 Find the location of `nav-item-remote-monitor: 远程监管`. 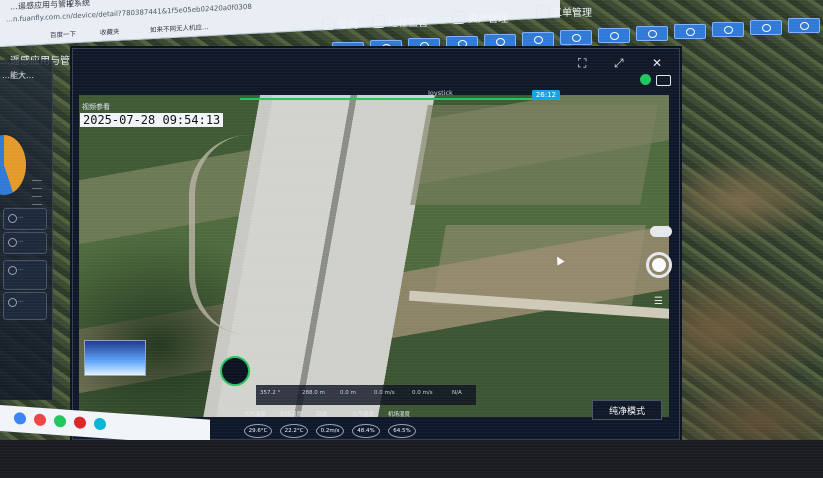

nav-item-remote-monitor: 远程监管 is located at coordinates (400, 21).